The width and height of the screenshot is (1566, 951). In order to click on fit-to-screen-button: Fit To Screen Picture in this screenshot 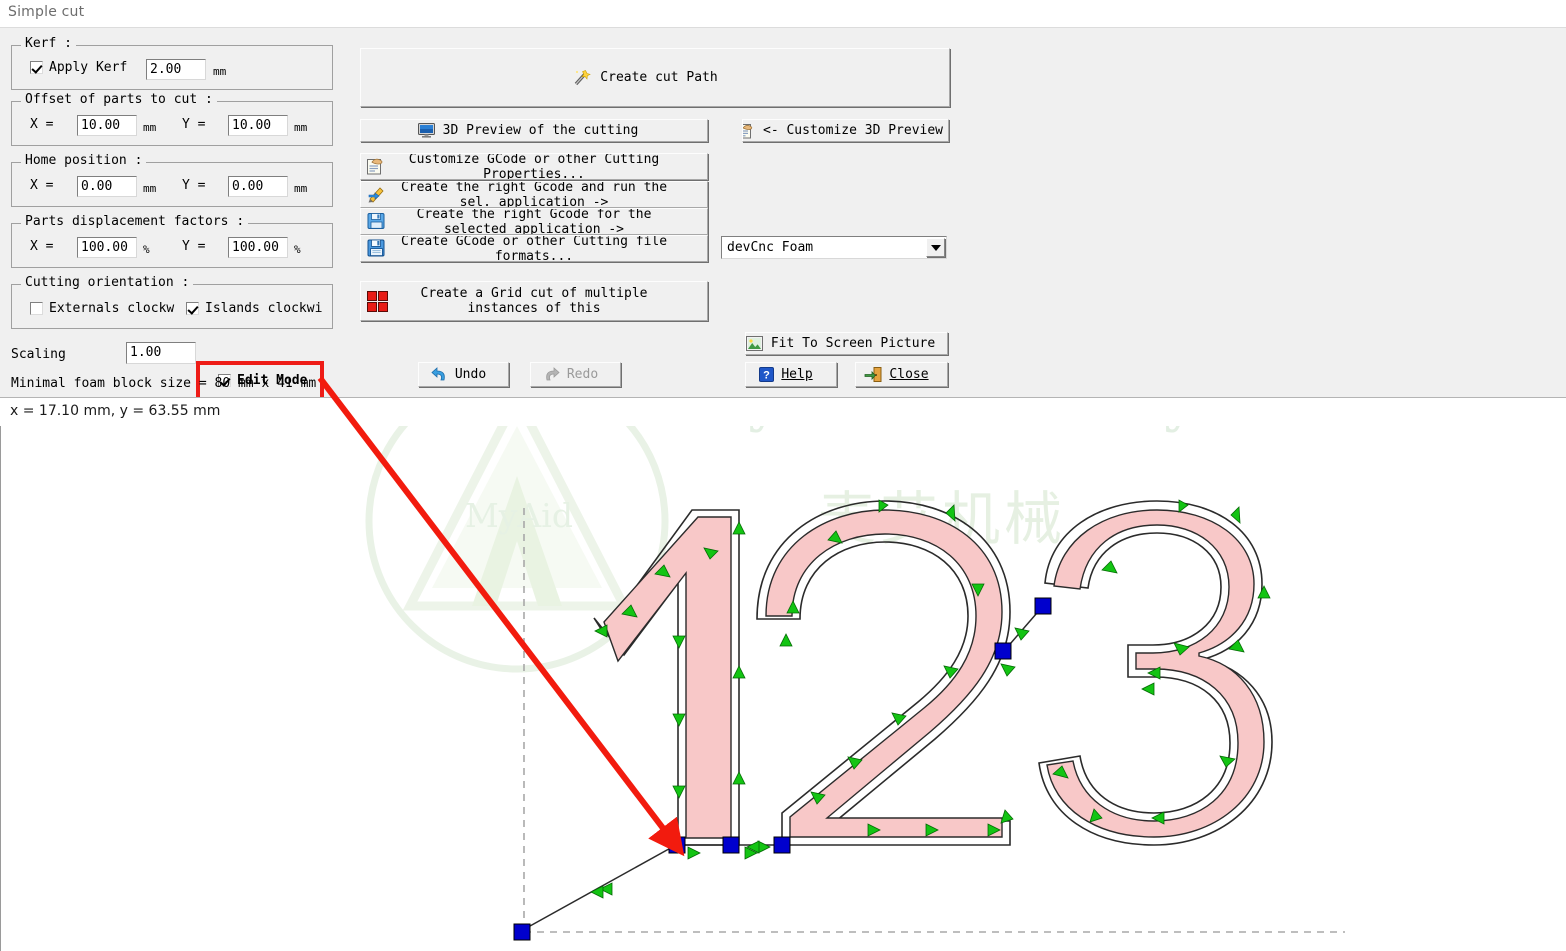, I will do `click(846, 343)`.